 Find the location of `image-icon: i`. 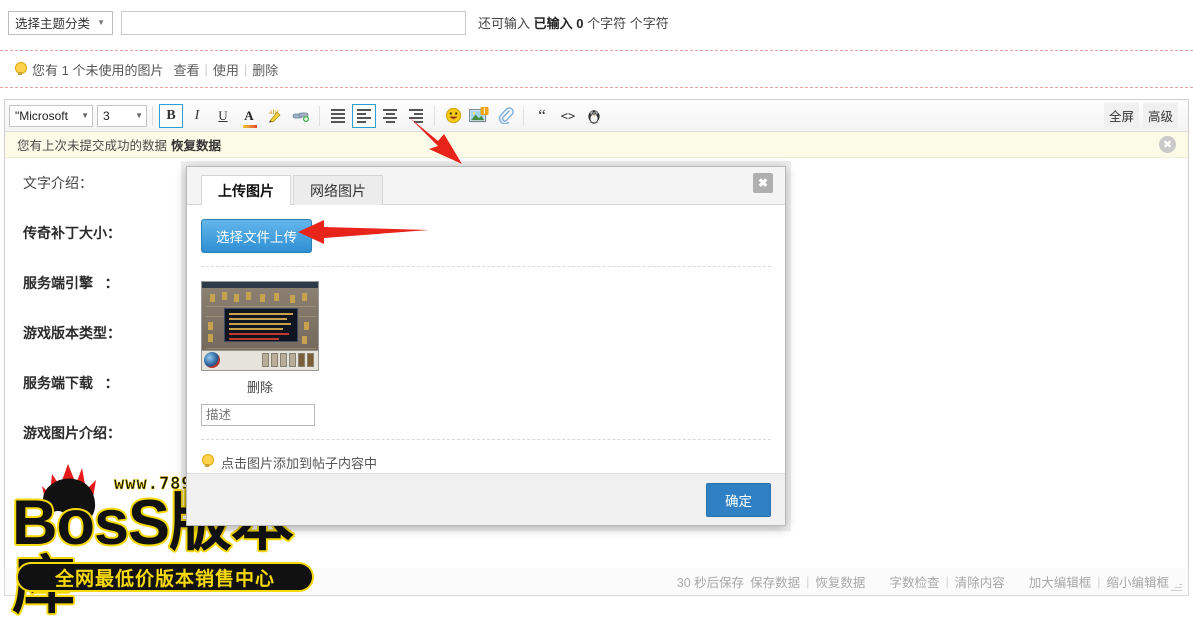

image-icon: i is located at coordinates (479, 114).